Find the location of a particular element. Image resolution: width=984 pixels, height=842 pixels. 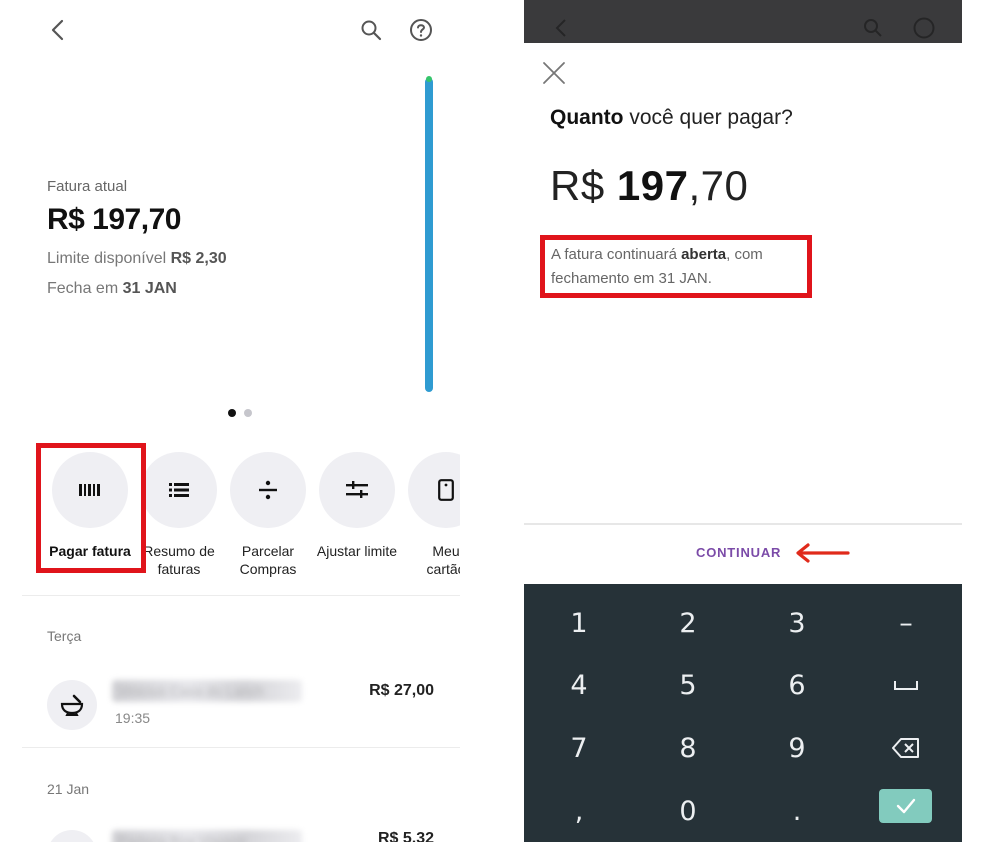

available-limit: Limite disponível R$ 2,30 is located at coordinates (137, 259).